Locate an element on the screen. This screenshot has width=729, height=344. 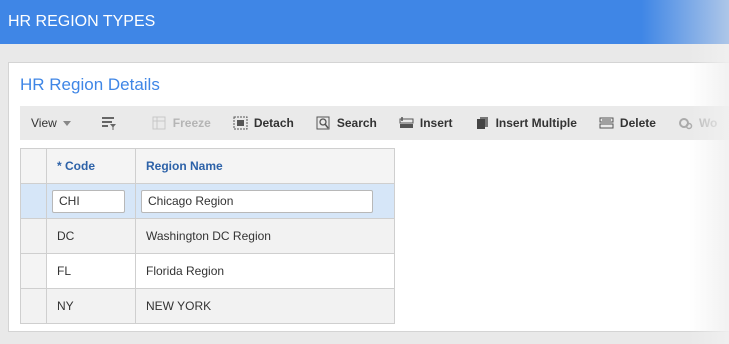
code-cell: NY is located at coordinates (91, 306).